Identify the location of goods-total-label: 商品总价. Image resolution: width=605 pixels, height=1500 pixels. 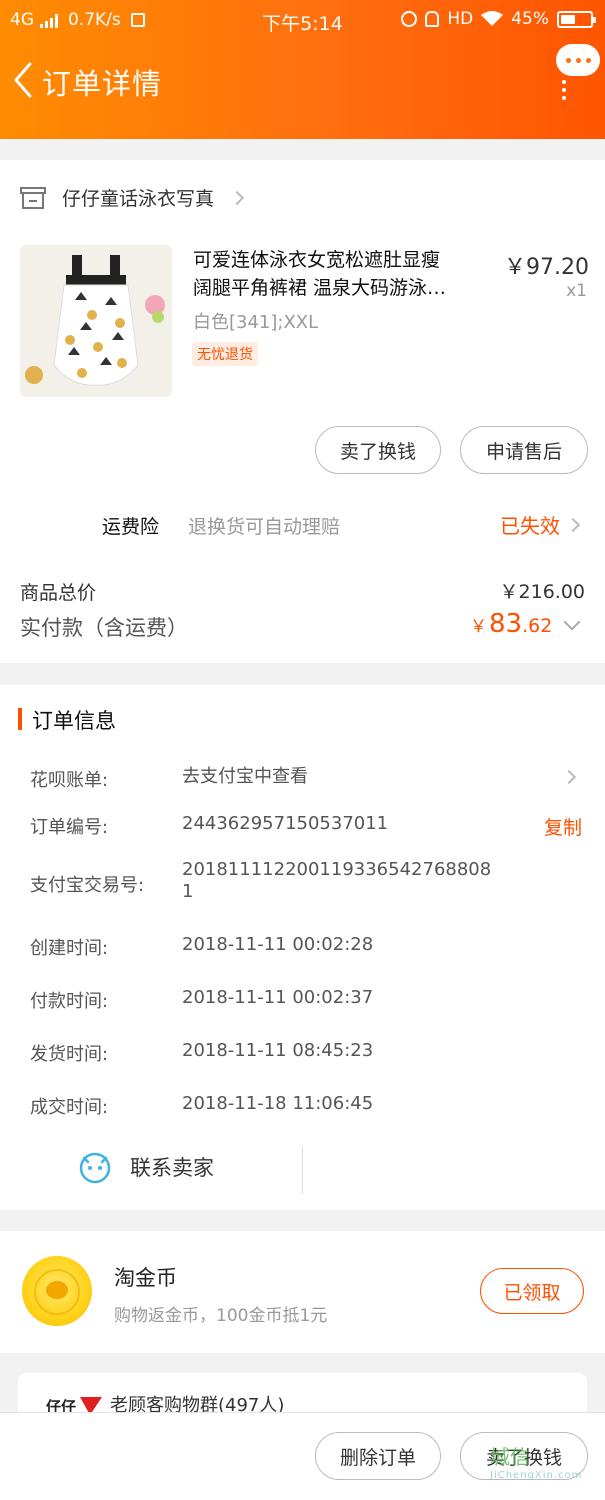
(58, 593).